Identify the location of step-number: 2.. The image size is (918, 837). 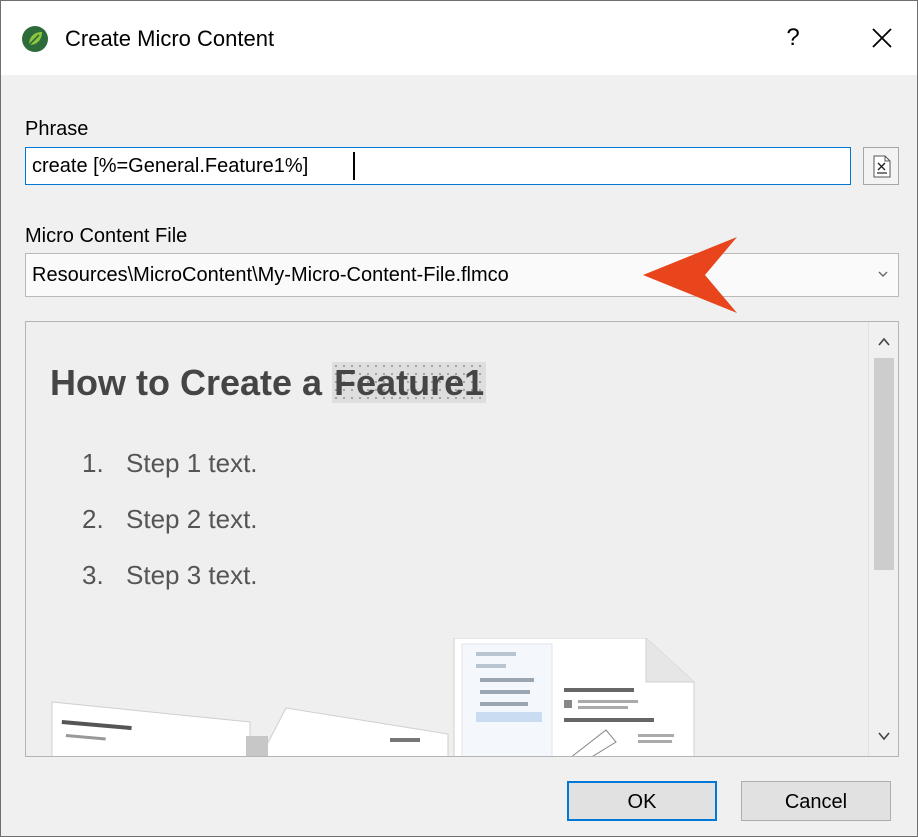
(93, 519).